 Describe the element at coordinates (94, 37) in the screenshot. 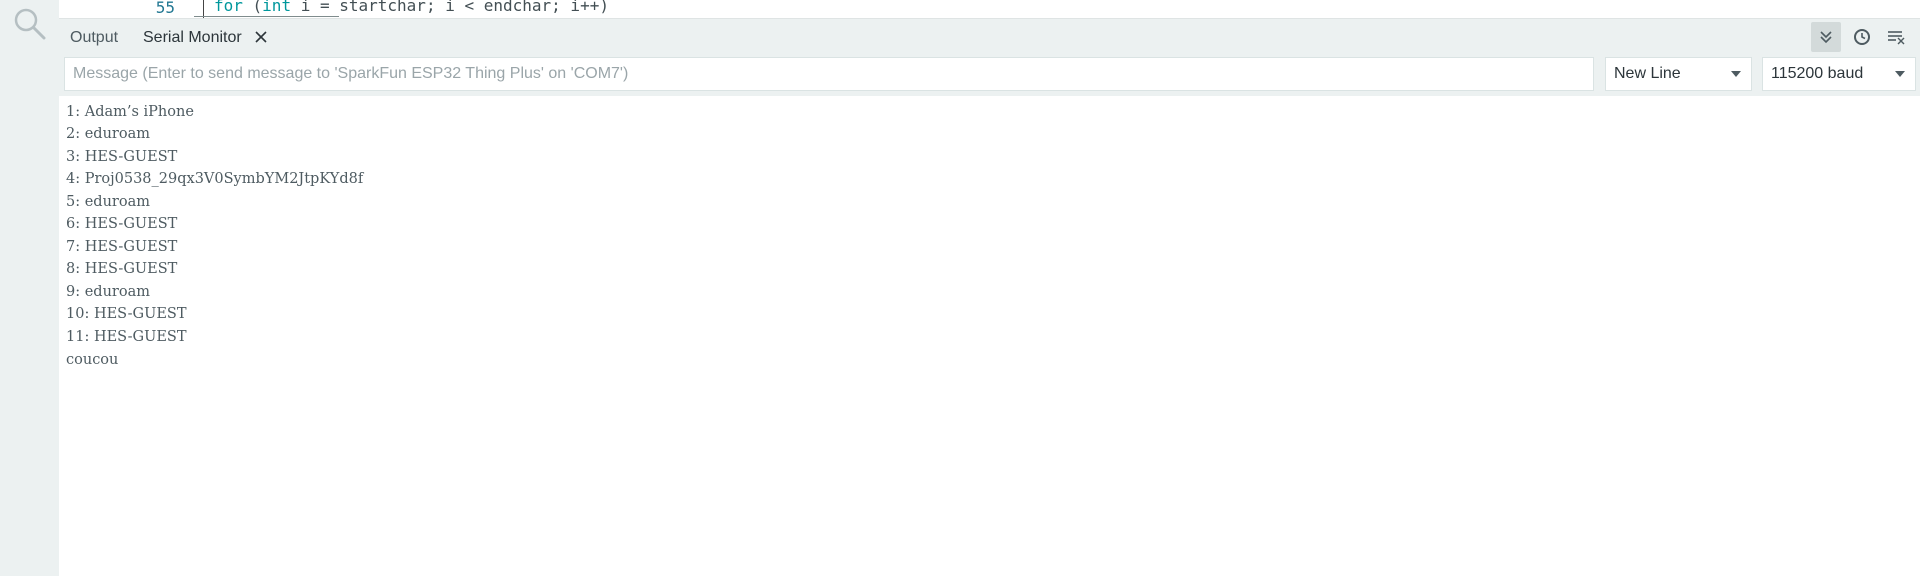

I see `tab-output: Output` at that location.